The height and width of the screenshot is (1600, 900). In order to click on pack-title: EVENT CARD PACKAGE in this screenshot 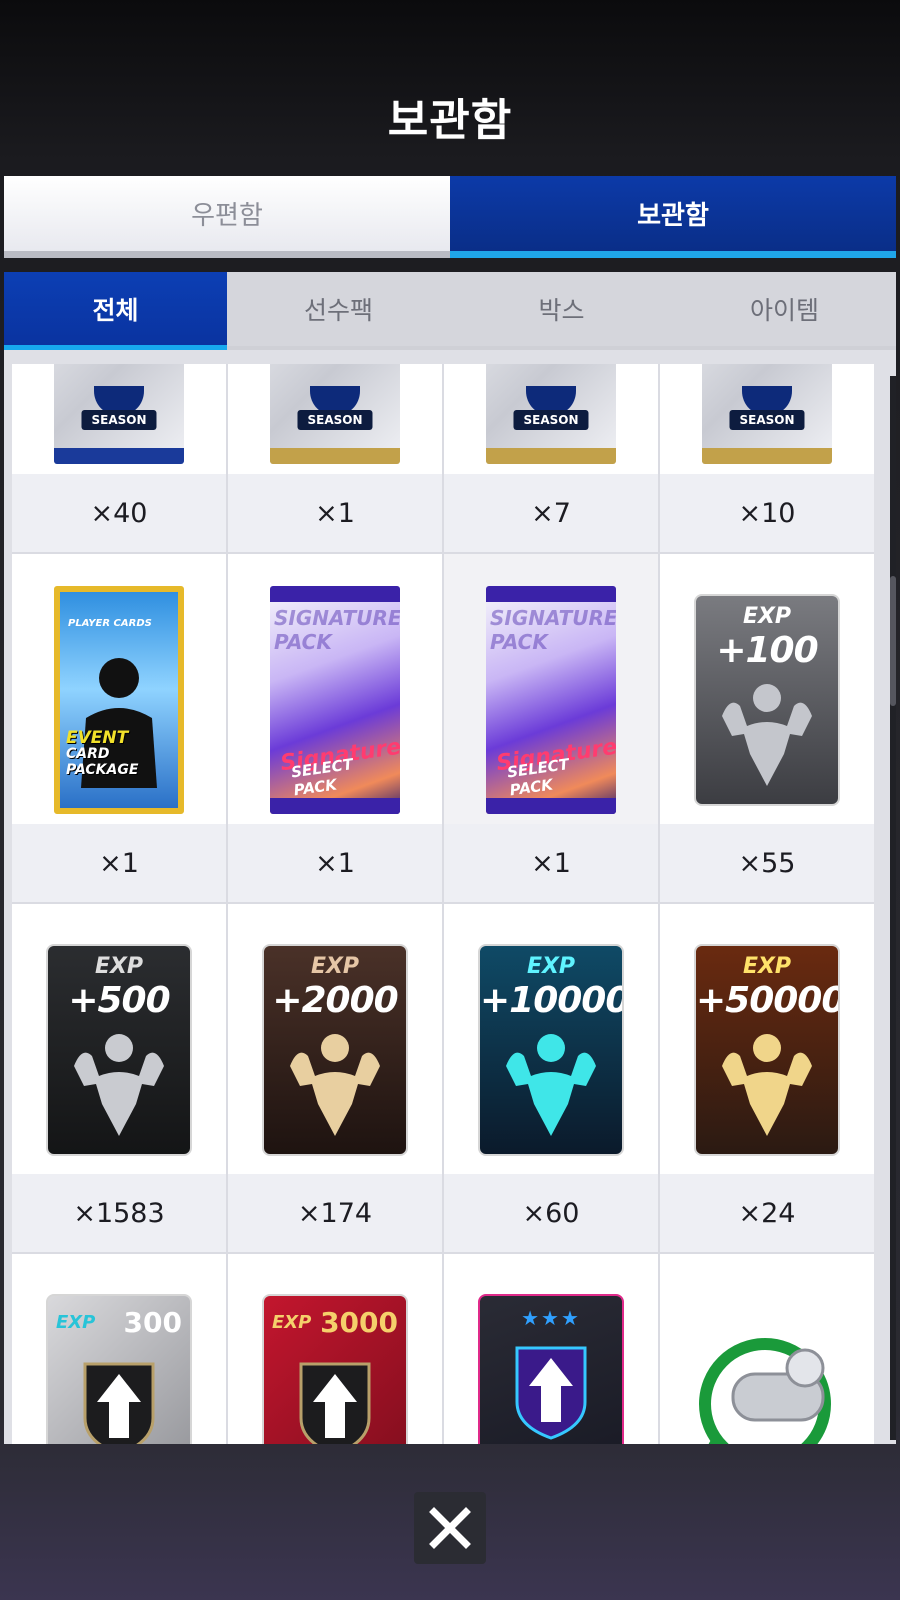, I will do `click(122, 754)`.